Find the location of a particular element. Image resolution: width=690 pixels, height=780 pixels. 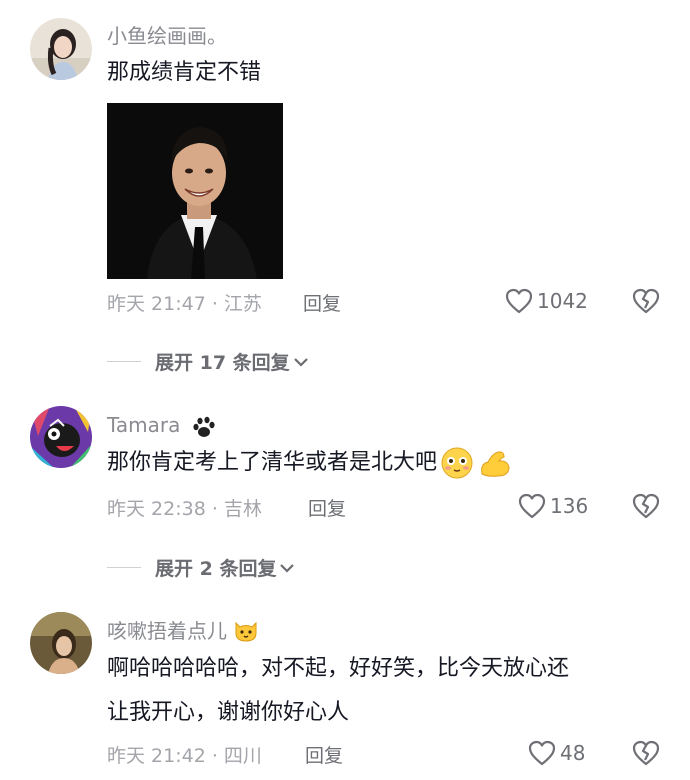

comment-username: 咳嗽捂着点儿 is located at coordinates (183, 629).